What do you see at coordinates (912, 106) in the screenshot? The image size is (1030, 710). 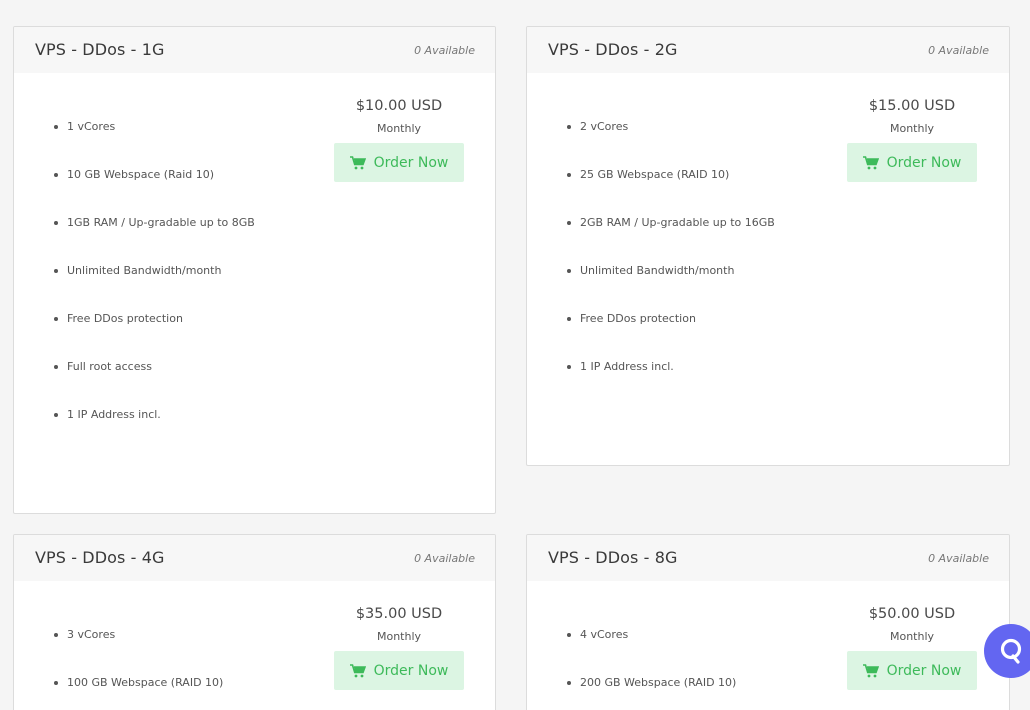 I see `plan-price: $15.00 USD` at bounding box center [912, 106].